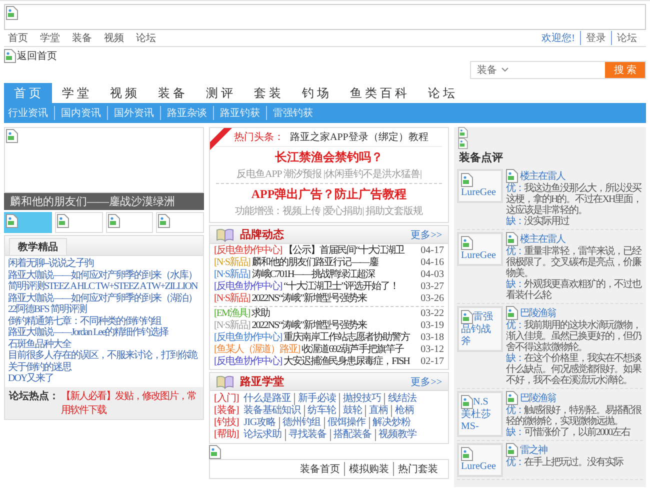 Image resolution: width=650 pixels, height=500 pixels. What do you see at coordinates (76, 93) in the screenshot?
I see `nav-tab: 学堂` at bounding box center [76, 93].